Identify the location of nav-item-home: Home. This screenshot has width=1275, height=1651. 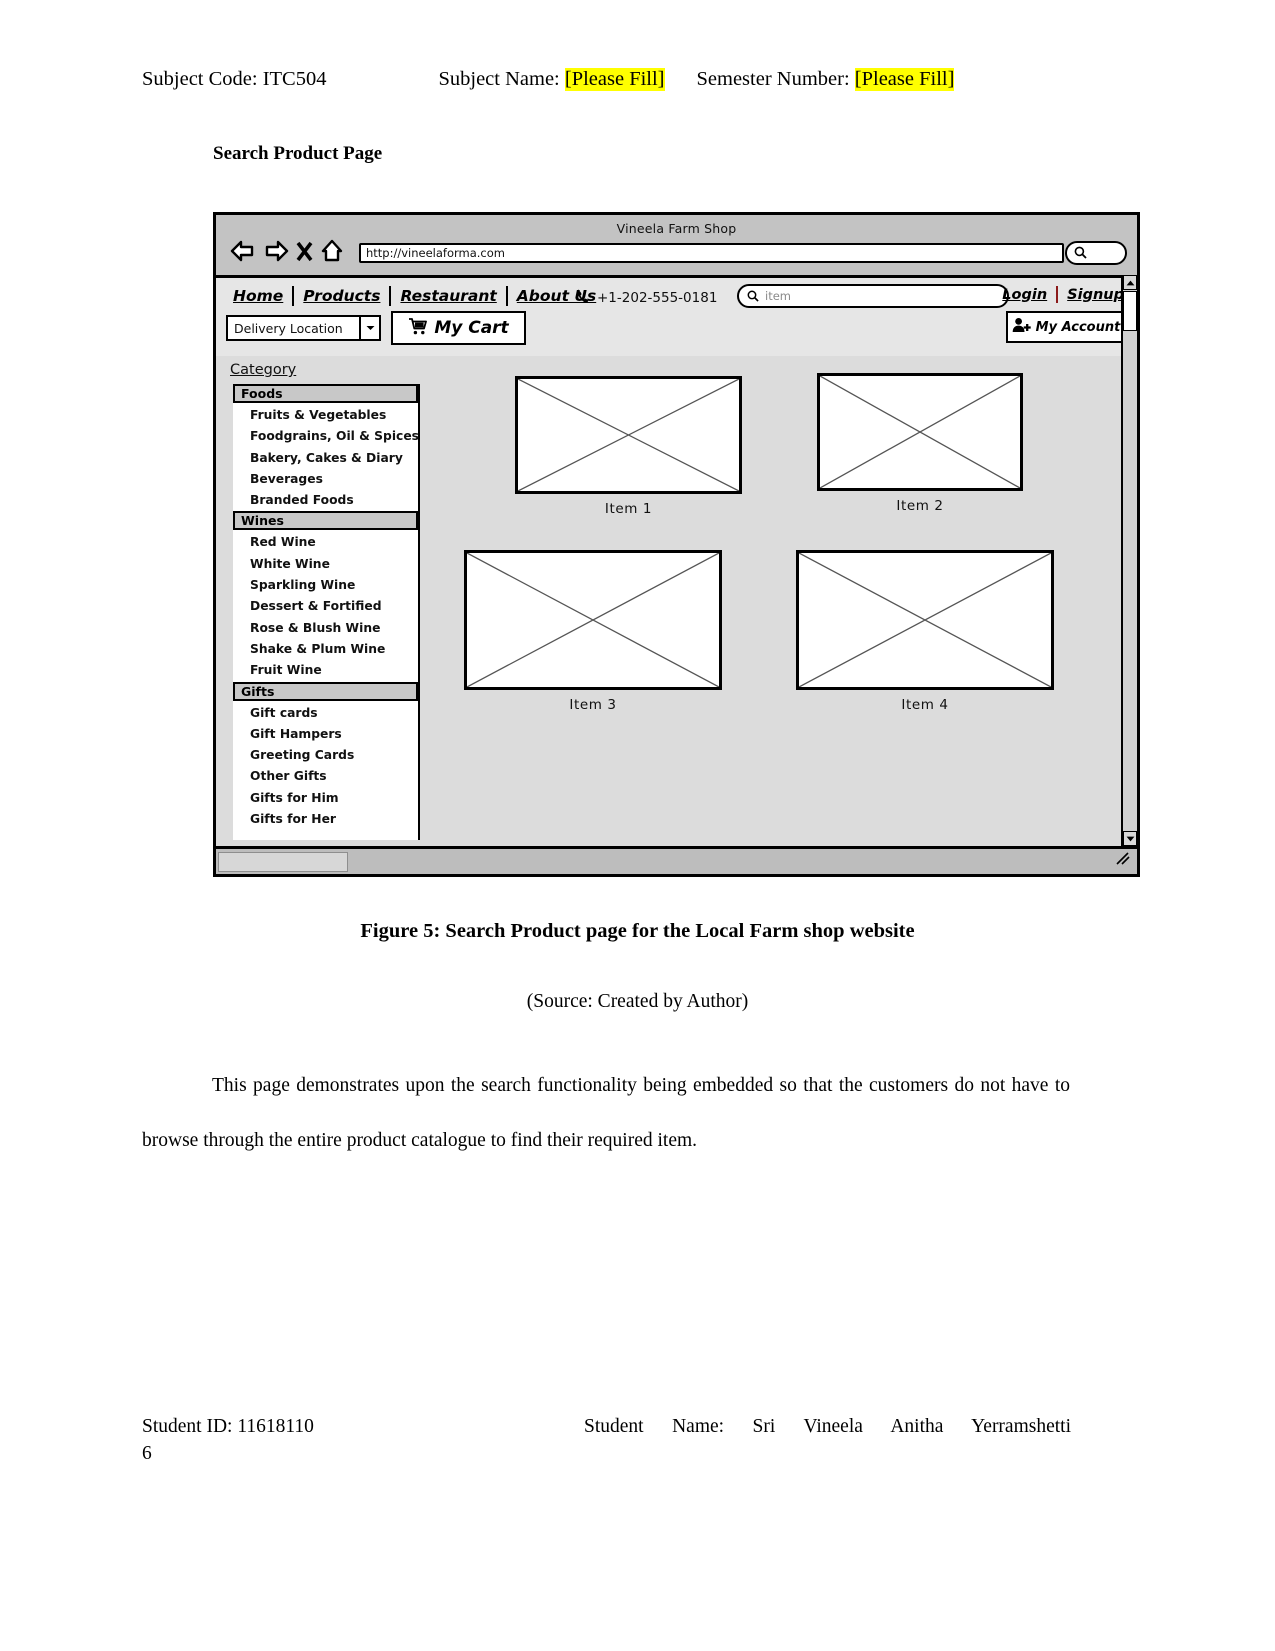
(259, 296).